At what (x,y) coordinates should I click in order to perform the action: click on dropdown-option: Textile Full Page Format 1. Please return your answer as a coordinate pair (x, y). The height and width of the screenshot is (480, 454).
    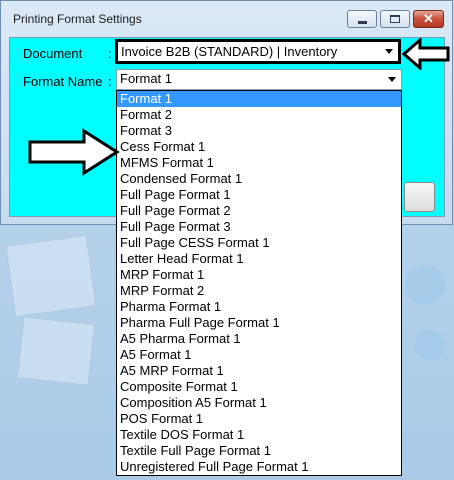
    Looking at the image, I should click on (259, 451).